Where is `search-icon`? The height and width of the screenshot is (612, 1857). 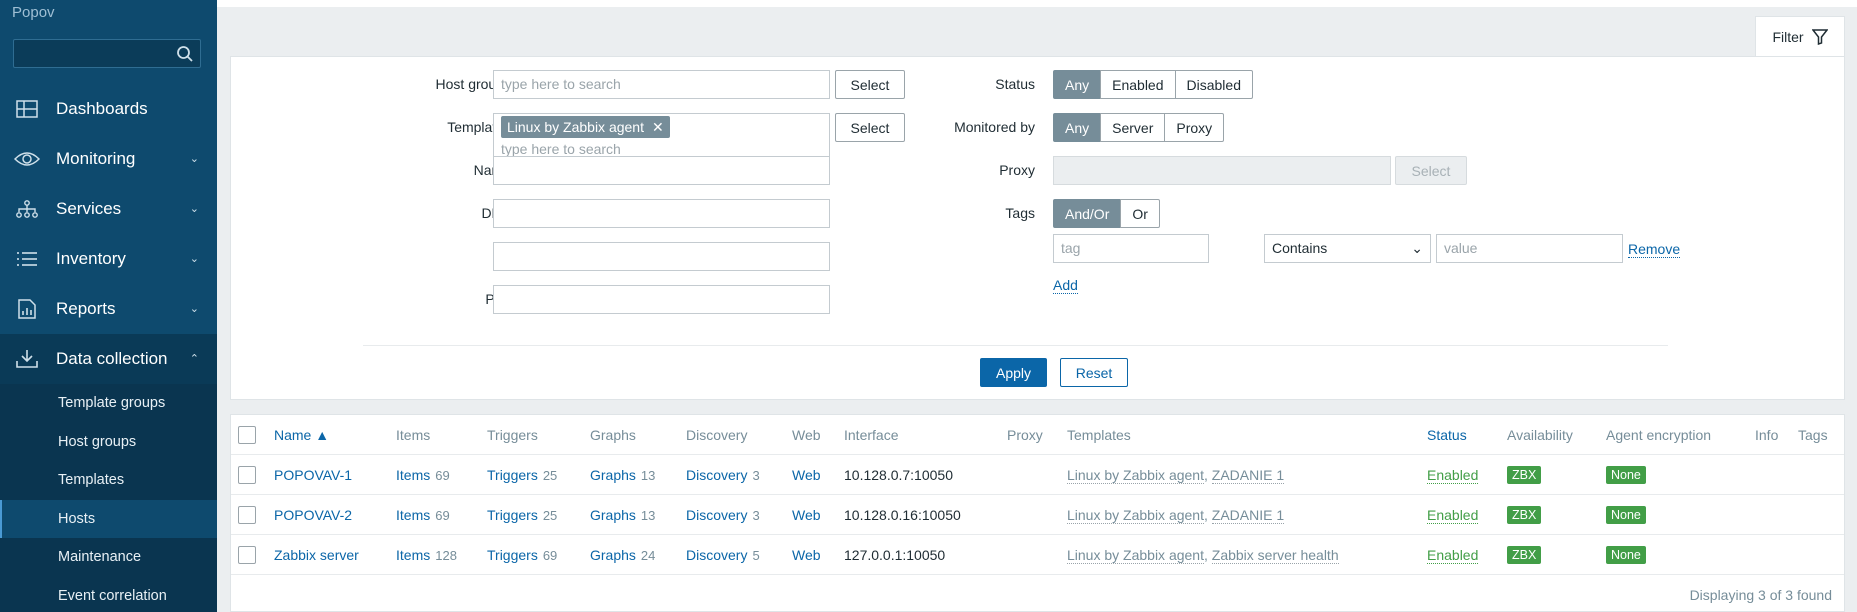
search-icon is located at coordinates (185, 54).